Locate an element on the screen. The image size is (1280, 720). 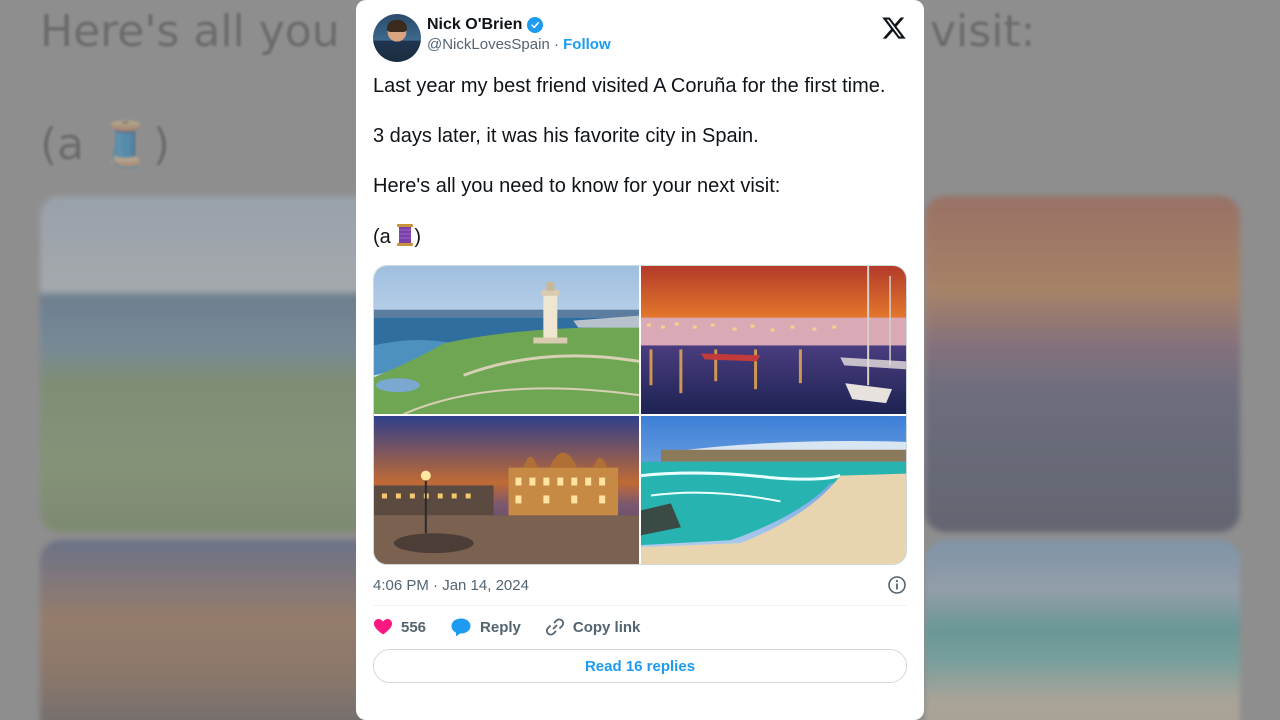
read-replies-button: Read 16 replies is located at coordinates (640, 666).